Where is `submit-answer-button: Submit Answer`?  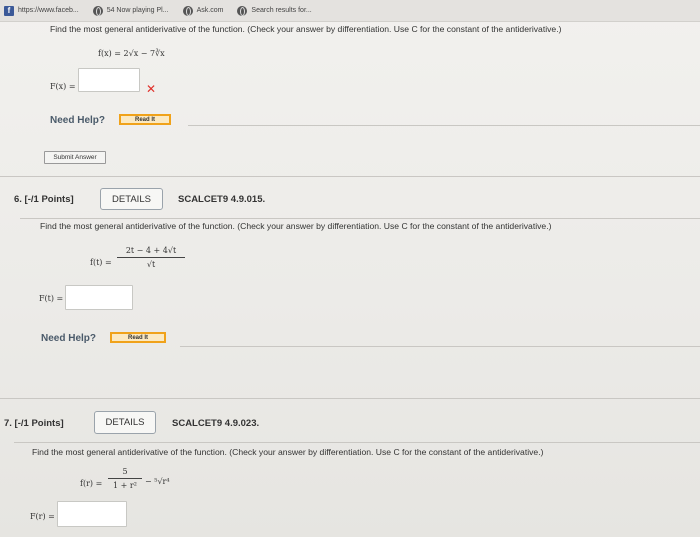
submit-answer-button: Submit Answer is located at coordinates (75, 157).